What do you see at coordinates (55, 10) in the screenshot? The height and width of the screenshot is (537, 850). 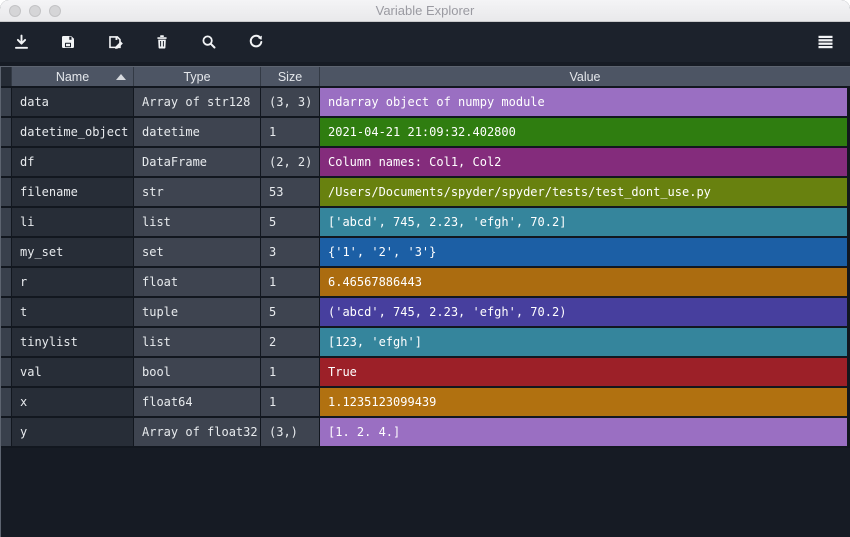 I see `maximize-button` at bounding box center [55, 10].